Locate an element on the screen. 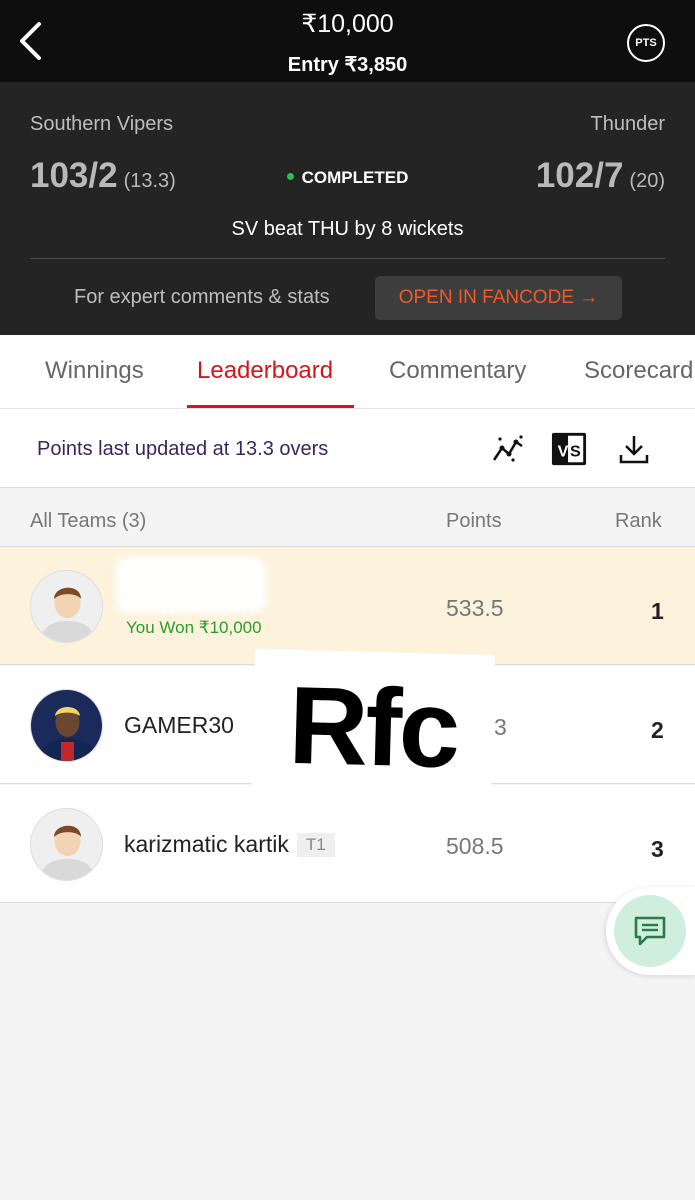 The image size is (695, 1200). contest-entry-fee: Entry ₹3,850 is located at coordinates (347, 65).